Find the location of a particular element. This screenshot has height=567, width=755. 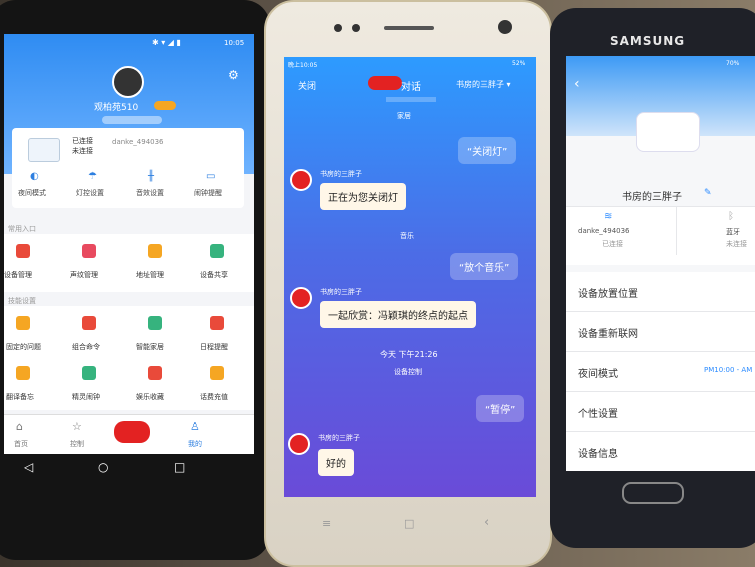

vip-badge is located at coordinates (165, 105).